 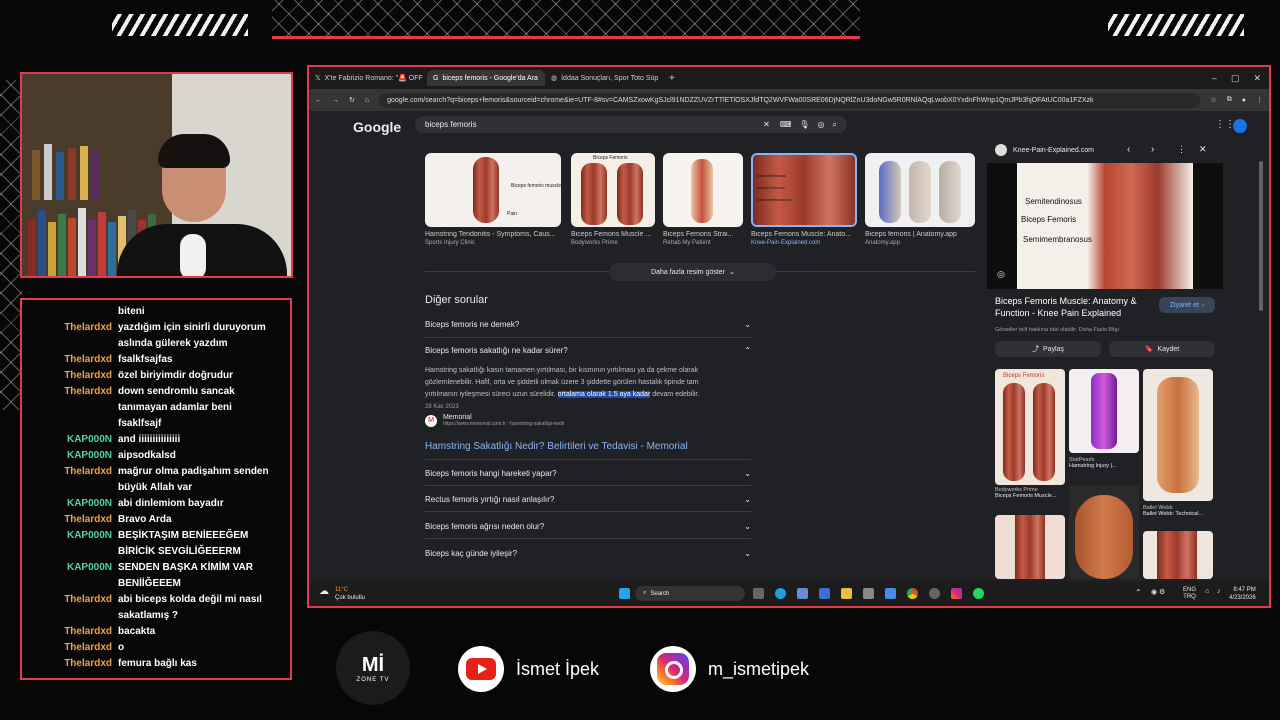 I want to click on more-info-link: Daha Fazla Bilgi, so click(x=1099, y=330).